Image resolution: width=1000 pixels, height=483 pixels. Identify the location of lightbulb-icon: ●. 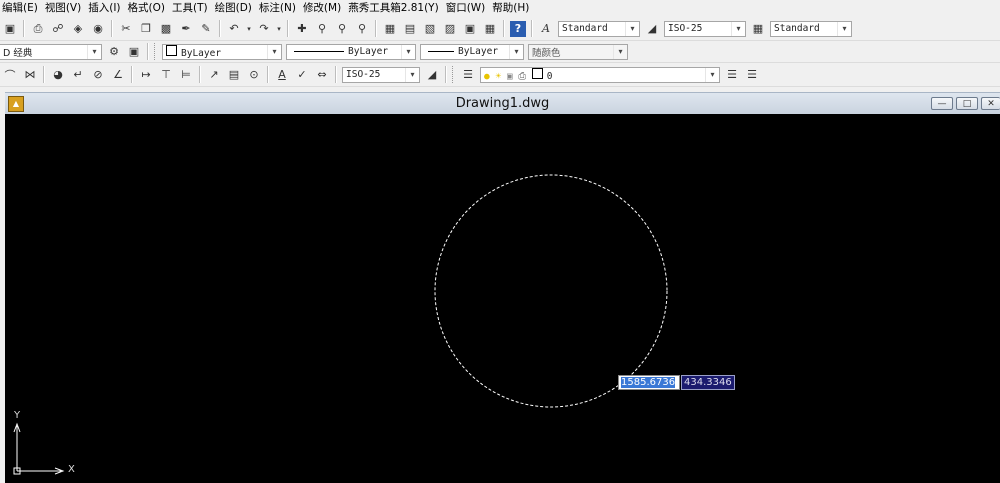
(487, 76).